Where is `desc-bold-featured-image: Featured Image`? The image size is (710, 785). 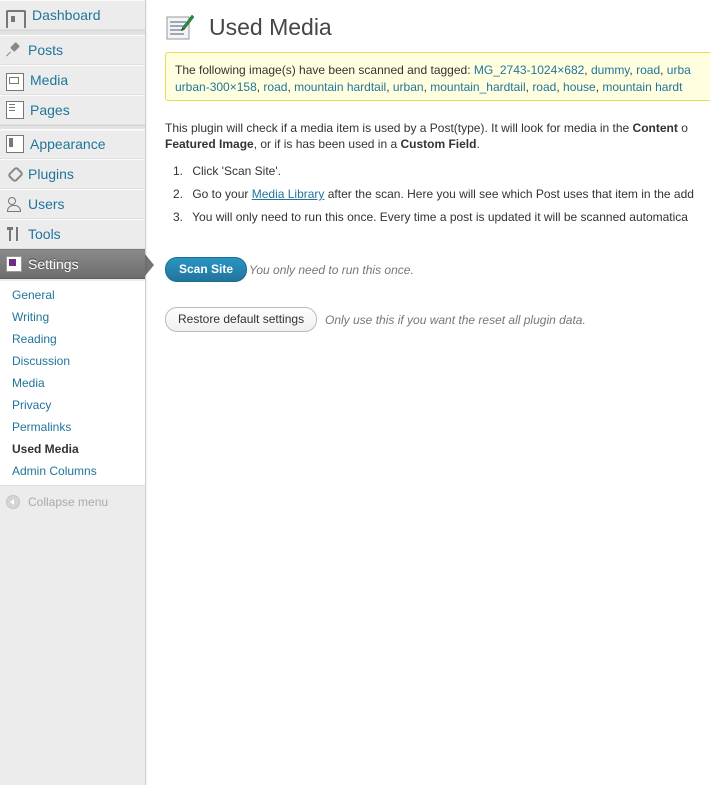
desc-bold-featured-image: Featured Image is located at coordinates (209, 144).